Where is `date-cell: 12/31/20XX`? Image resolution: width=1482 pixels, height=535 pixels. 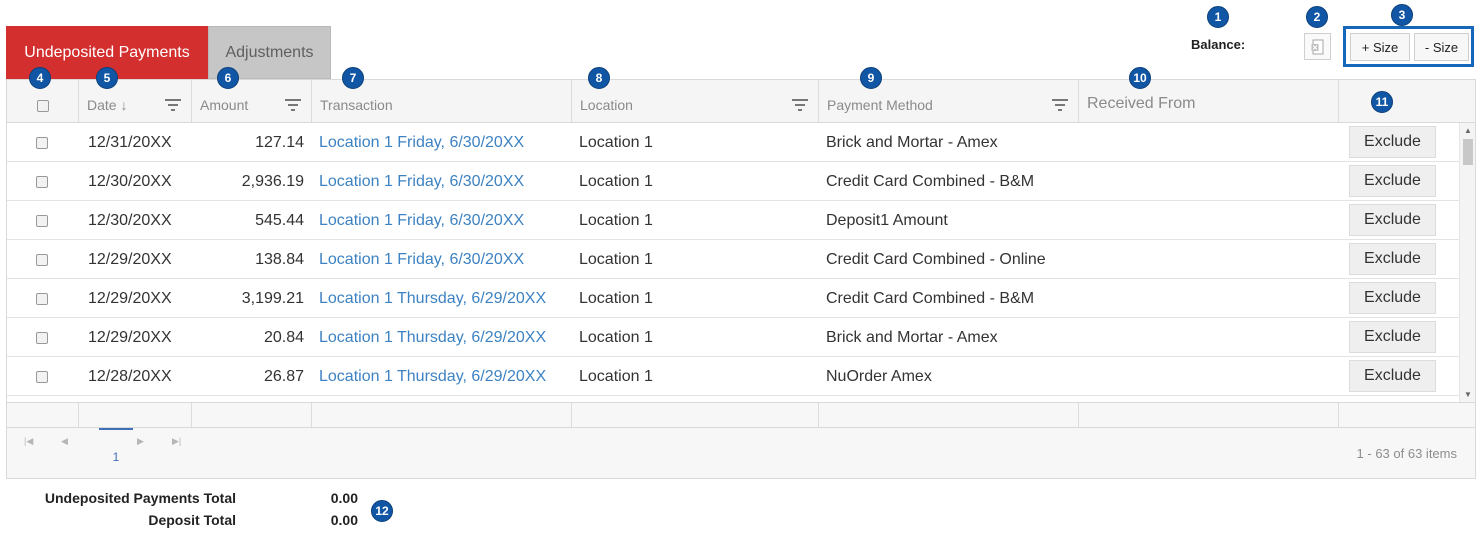 date-cell: 12/31/20XX is located at coordinates (130, 142).